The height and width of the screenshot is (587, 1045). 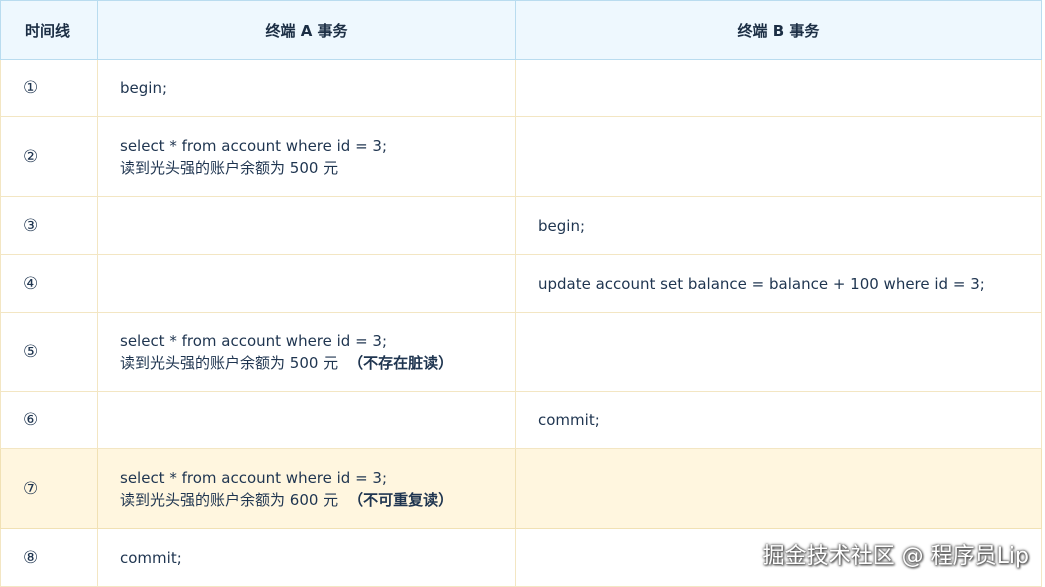 I want to click on terminal-a-line: 读到光头强的账户余额为 500 元, so click(x=317, y=168).